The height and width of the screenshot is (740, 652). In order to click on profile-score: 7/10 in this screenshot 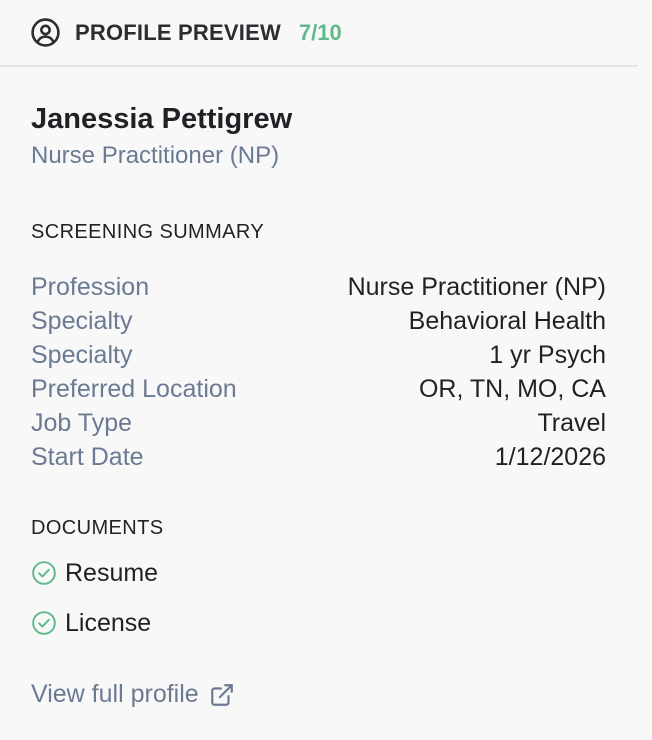, I will do `click(320, 32)`.